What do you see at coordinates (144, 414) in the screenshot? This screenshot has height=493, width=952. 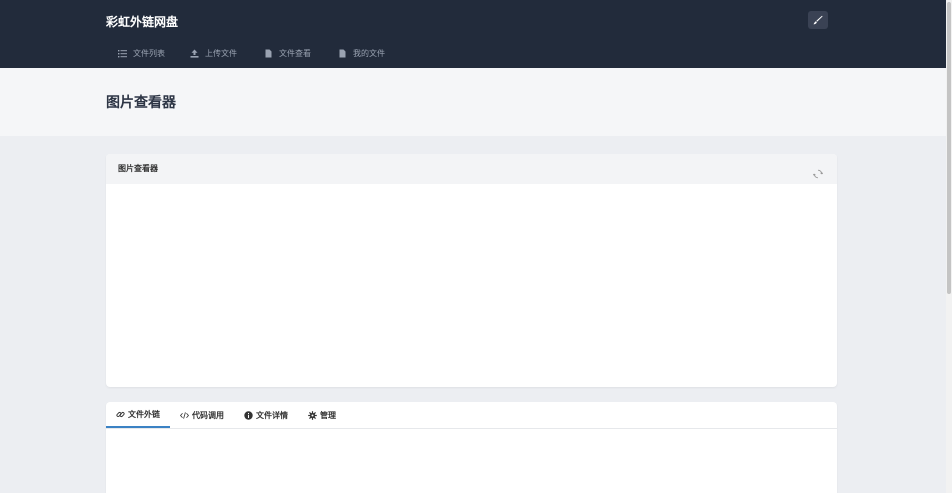 I see `tab-label: 文件外链` at bounding box center [144, 414].